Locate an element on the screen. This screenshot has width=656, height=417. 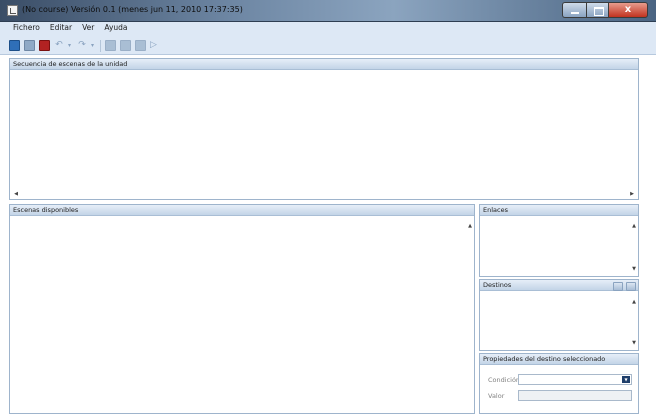
menu-fichero: Fichero is located at coordinates (26, 29).